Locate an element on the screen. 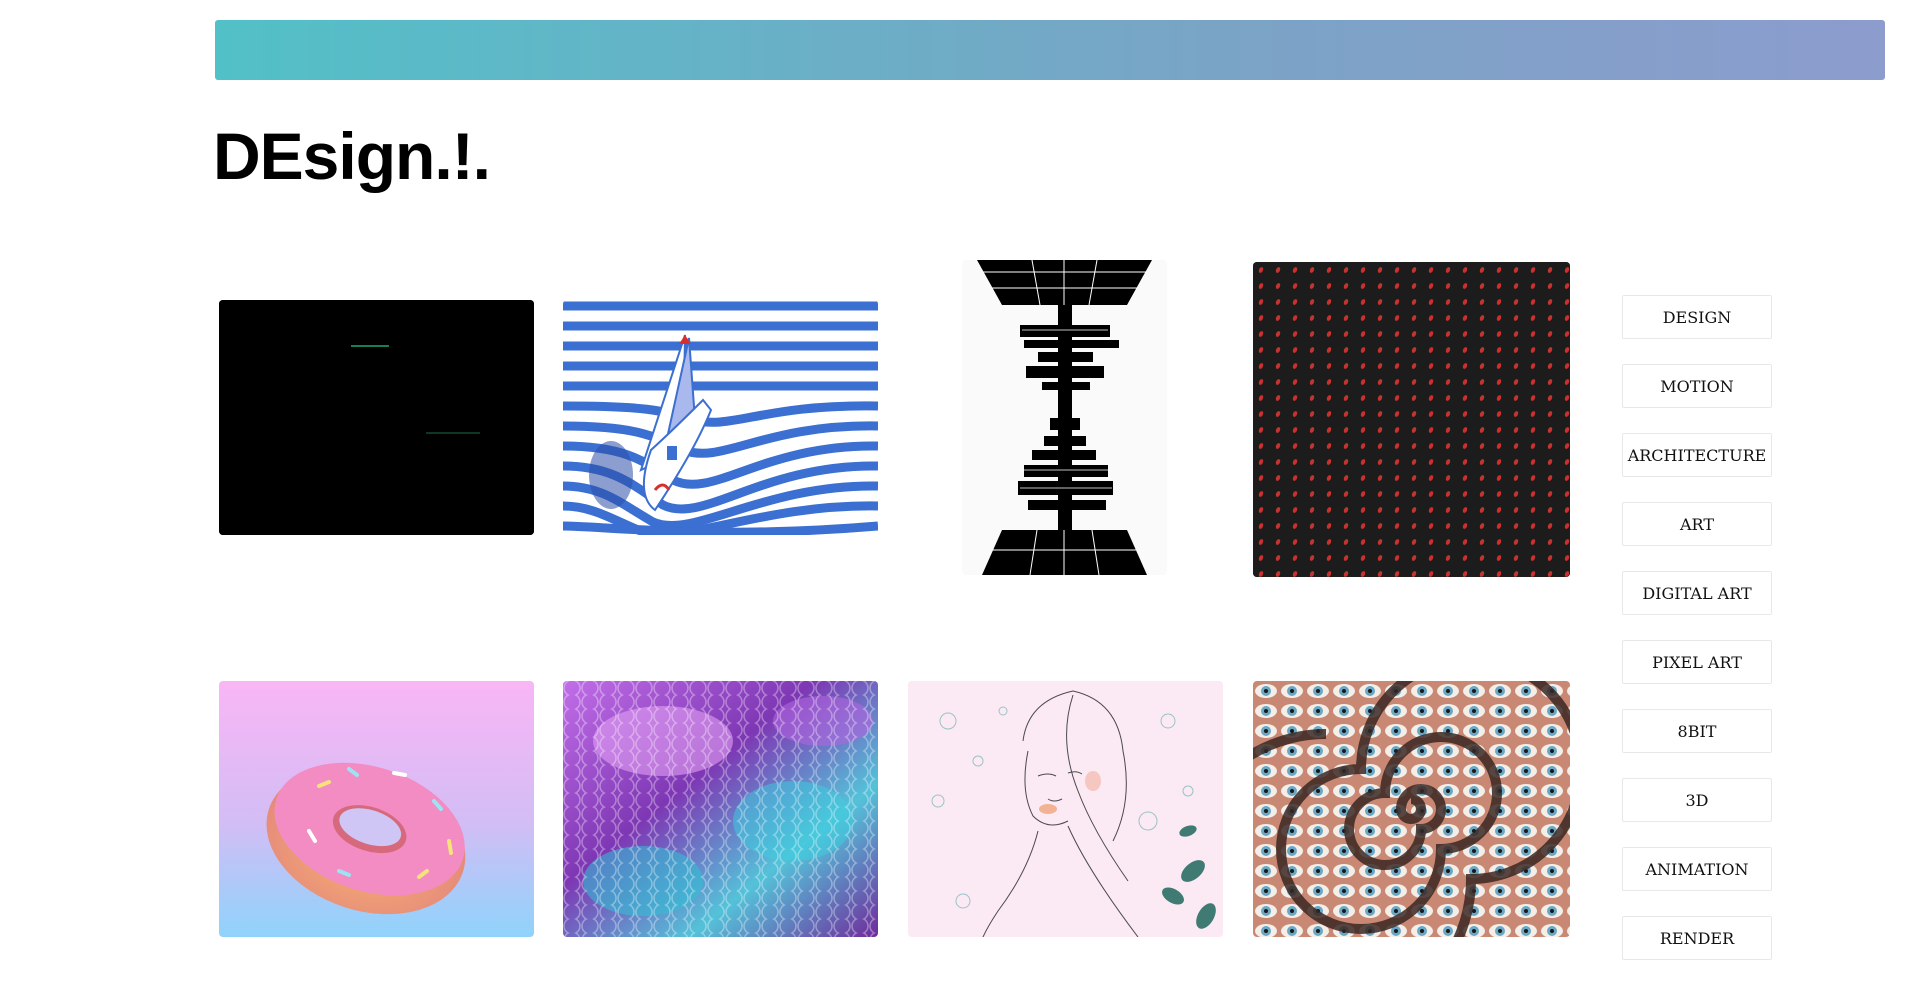 Image resolution: width=1920 pixels, height=985 pixels. gallery-tile-line-portrait is located at coordinates (1065, 809).